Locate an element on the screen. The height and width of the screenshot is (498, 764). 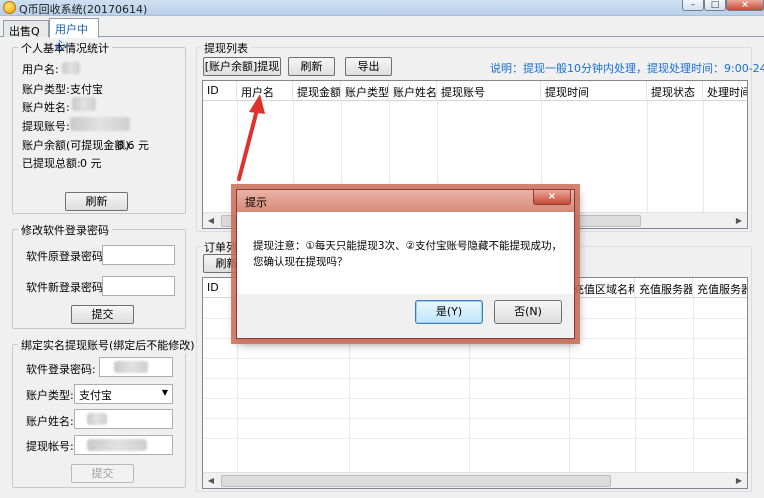
col-withdraw-status: 提现状态 is located at coordinates (675, 91).